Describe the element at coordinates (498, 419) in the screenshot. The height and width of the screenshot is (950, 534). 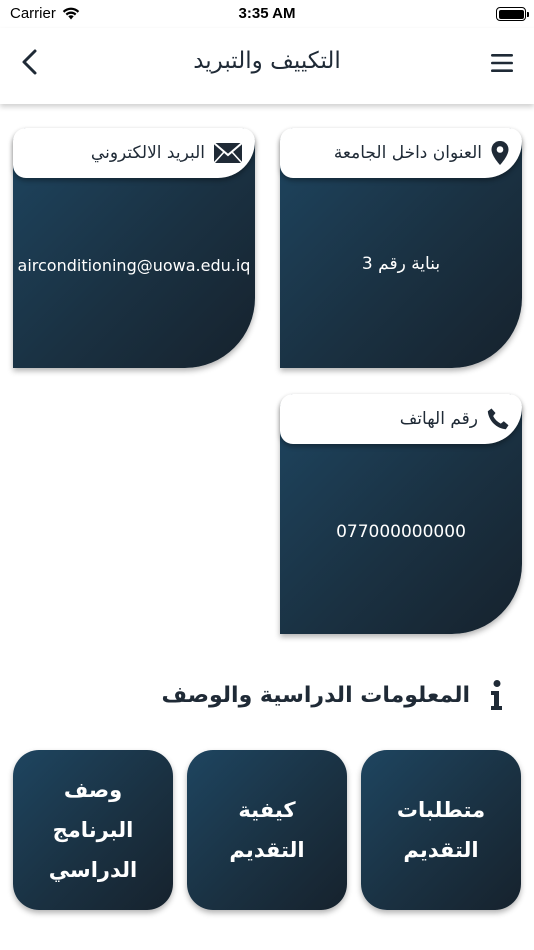
I see `phone-icon` at that location.